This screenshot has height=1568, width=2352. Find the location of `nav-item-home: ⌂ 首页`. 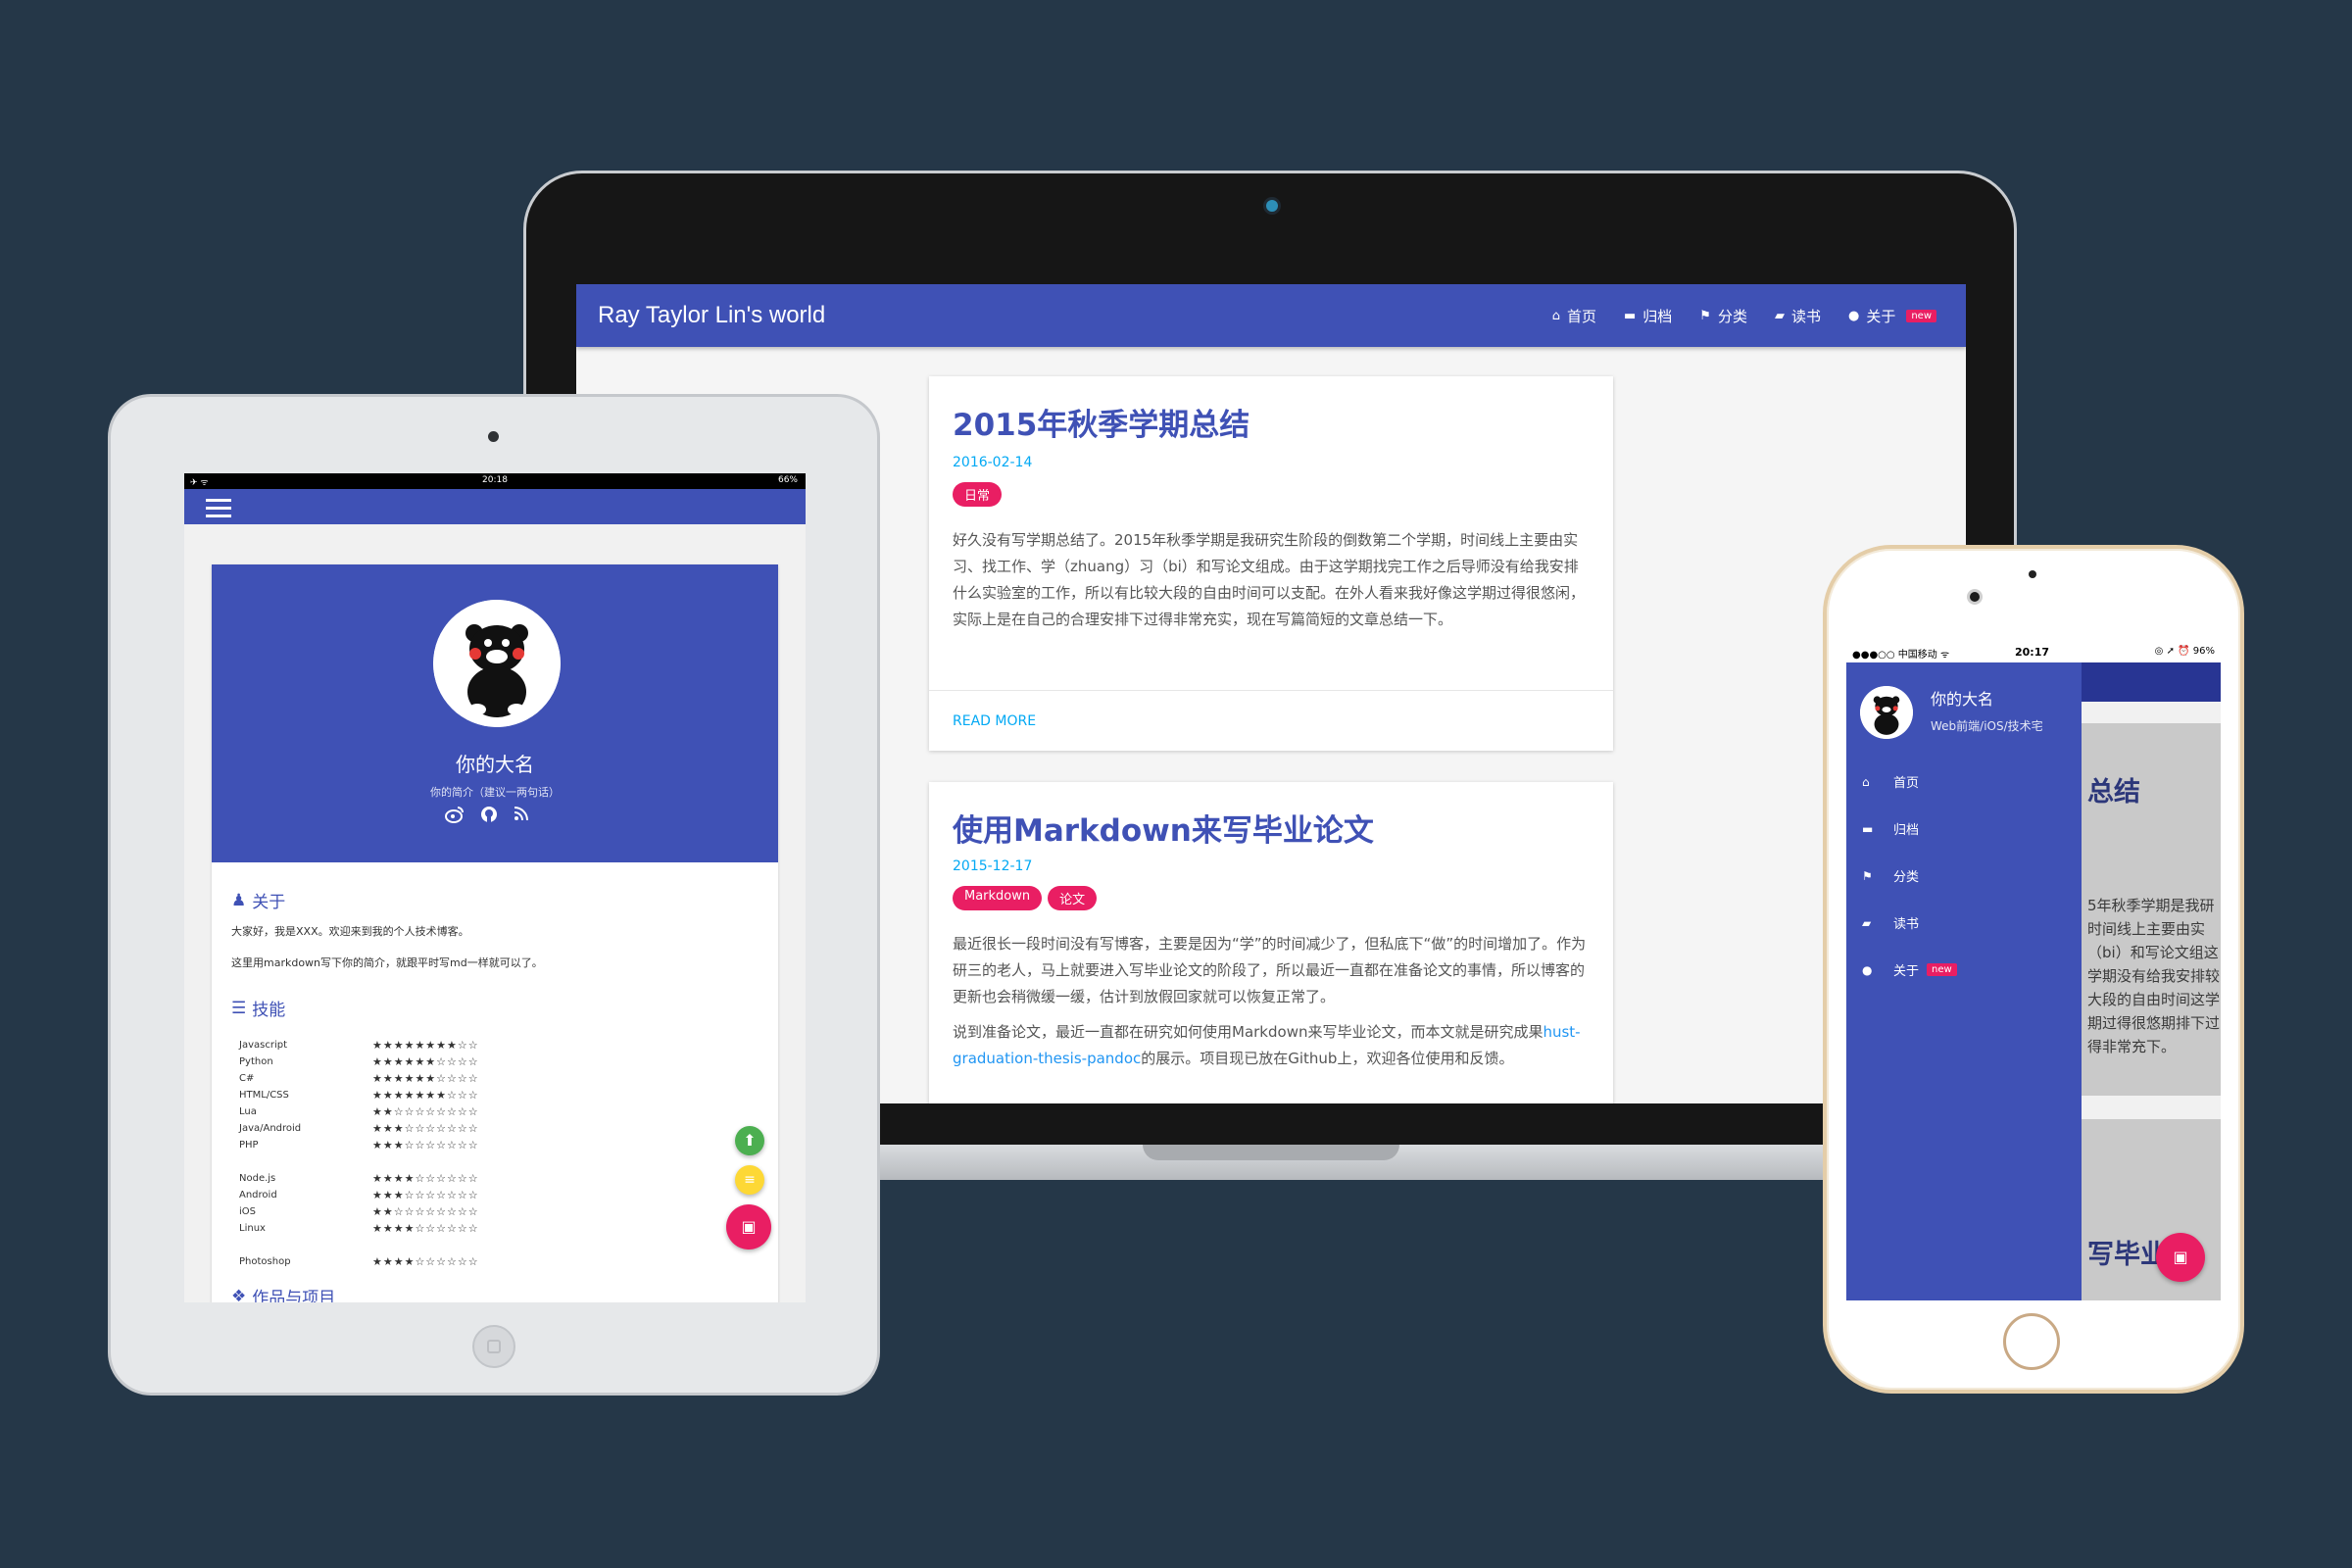

nav-item-home: ⌂ 首页 is located at coordinates (1574, 316).